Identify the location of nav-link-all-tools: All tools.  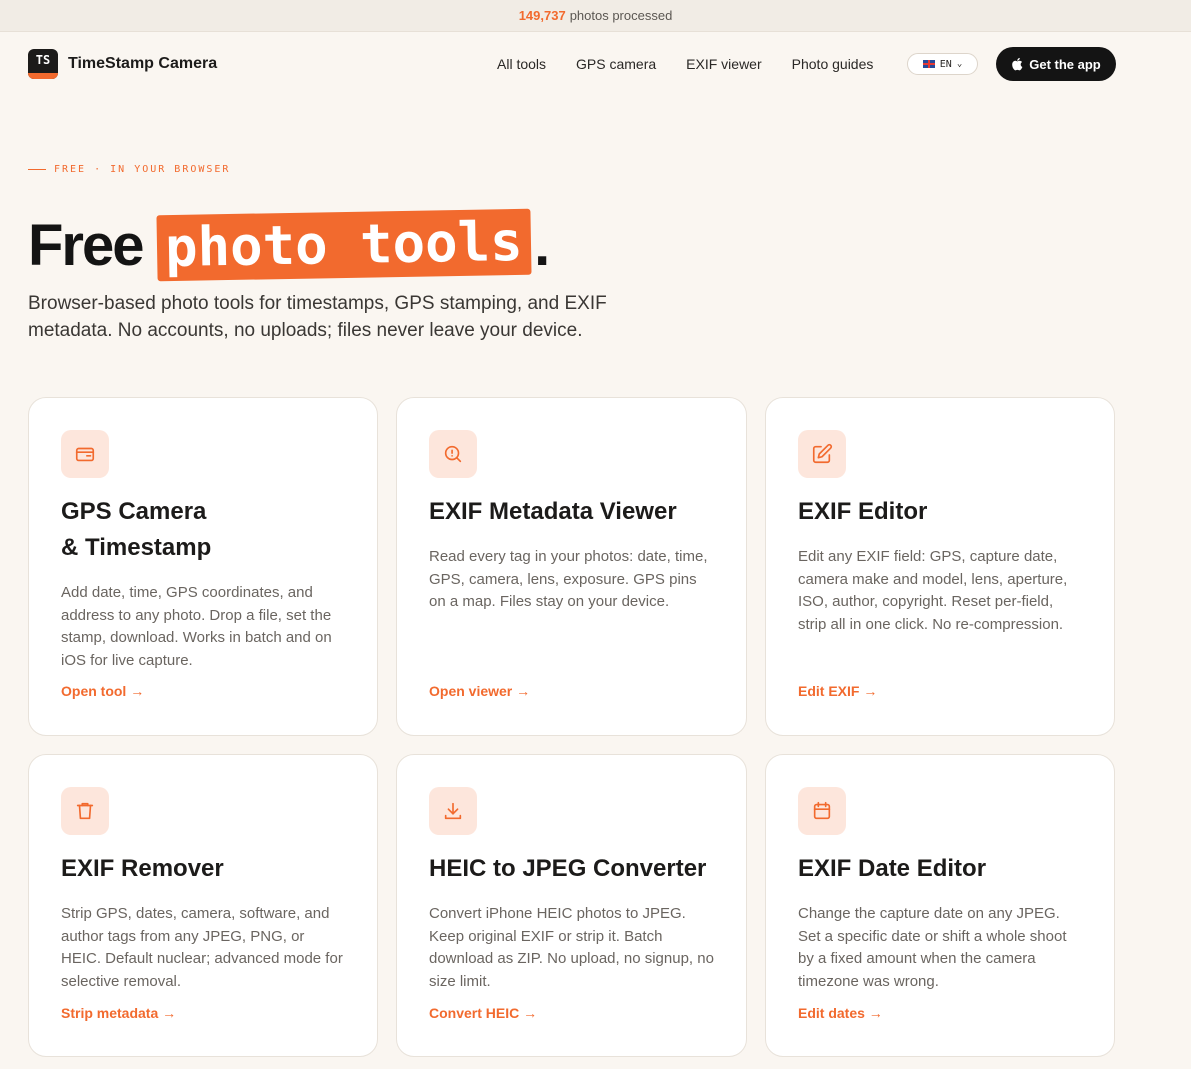
(521, 64).